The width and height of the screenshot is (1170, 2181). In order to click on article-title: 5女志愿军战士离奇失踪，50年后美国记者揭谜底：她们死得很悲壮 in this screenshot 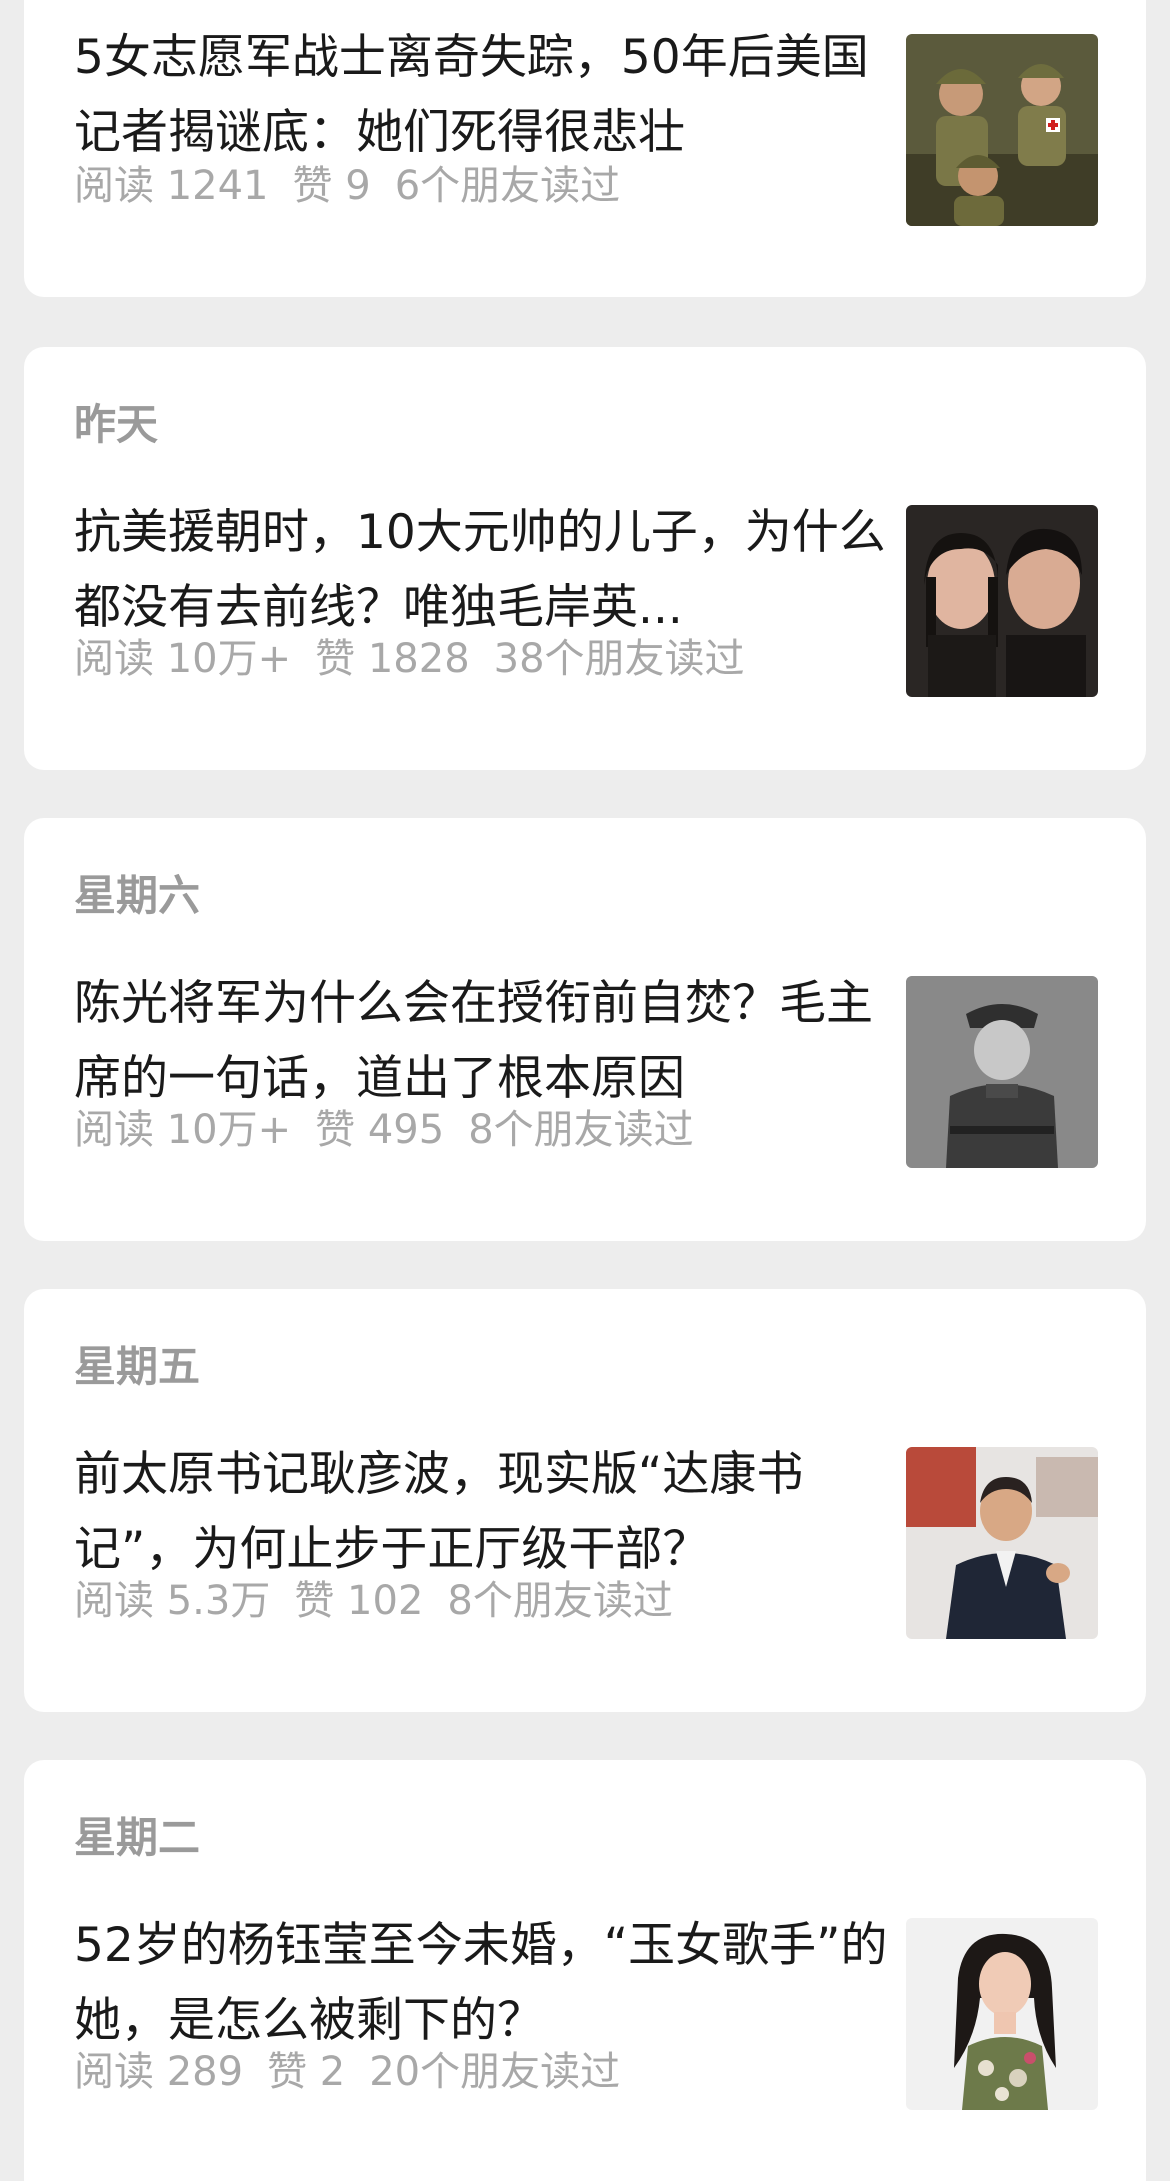, I will do `click(484, 95)`.